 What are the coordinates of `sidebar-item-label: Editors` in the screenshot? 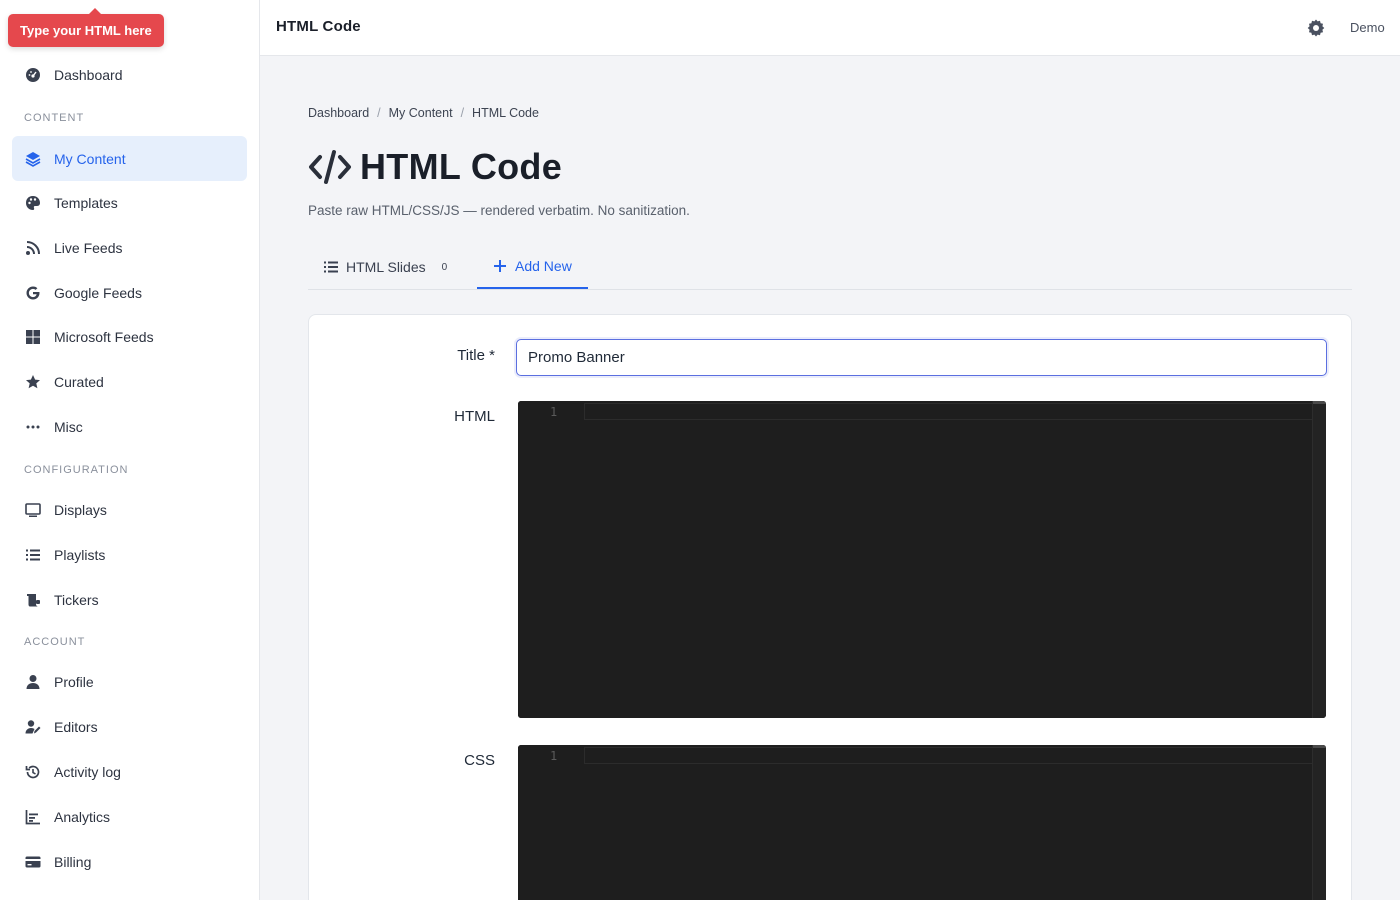 It's located at (76, 726).